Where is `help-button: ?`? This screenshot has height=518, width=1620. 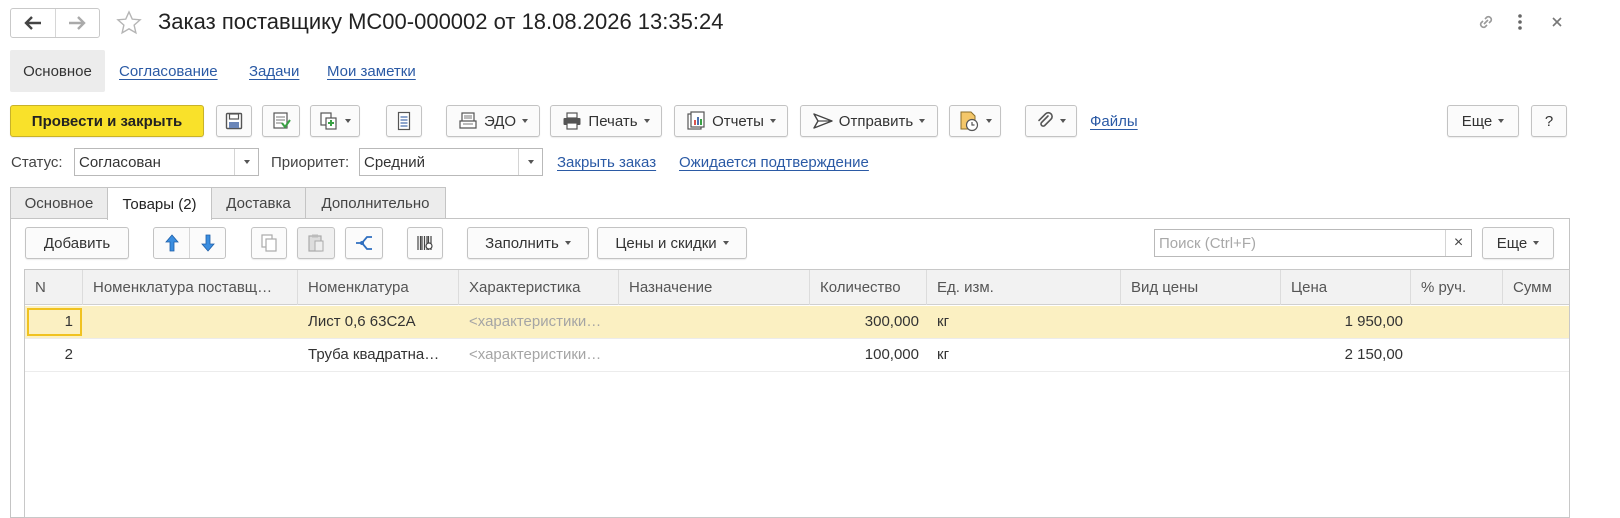
help-button: ? is located at coordinates (1549, 121).